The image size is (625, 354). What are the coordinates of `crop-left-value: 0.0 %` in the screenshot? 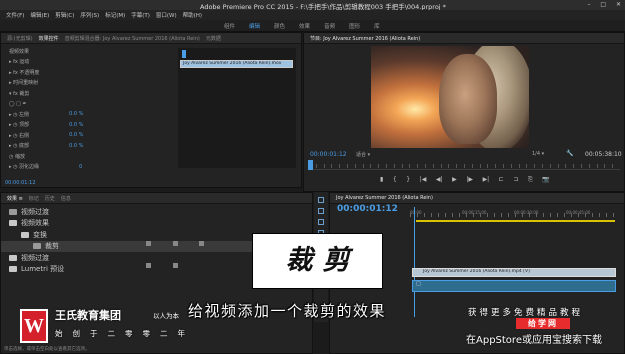 It's located at (76, 114).